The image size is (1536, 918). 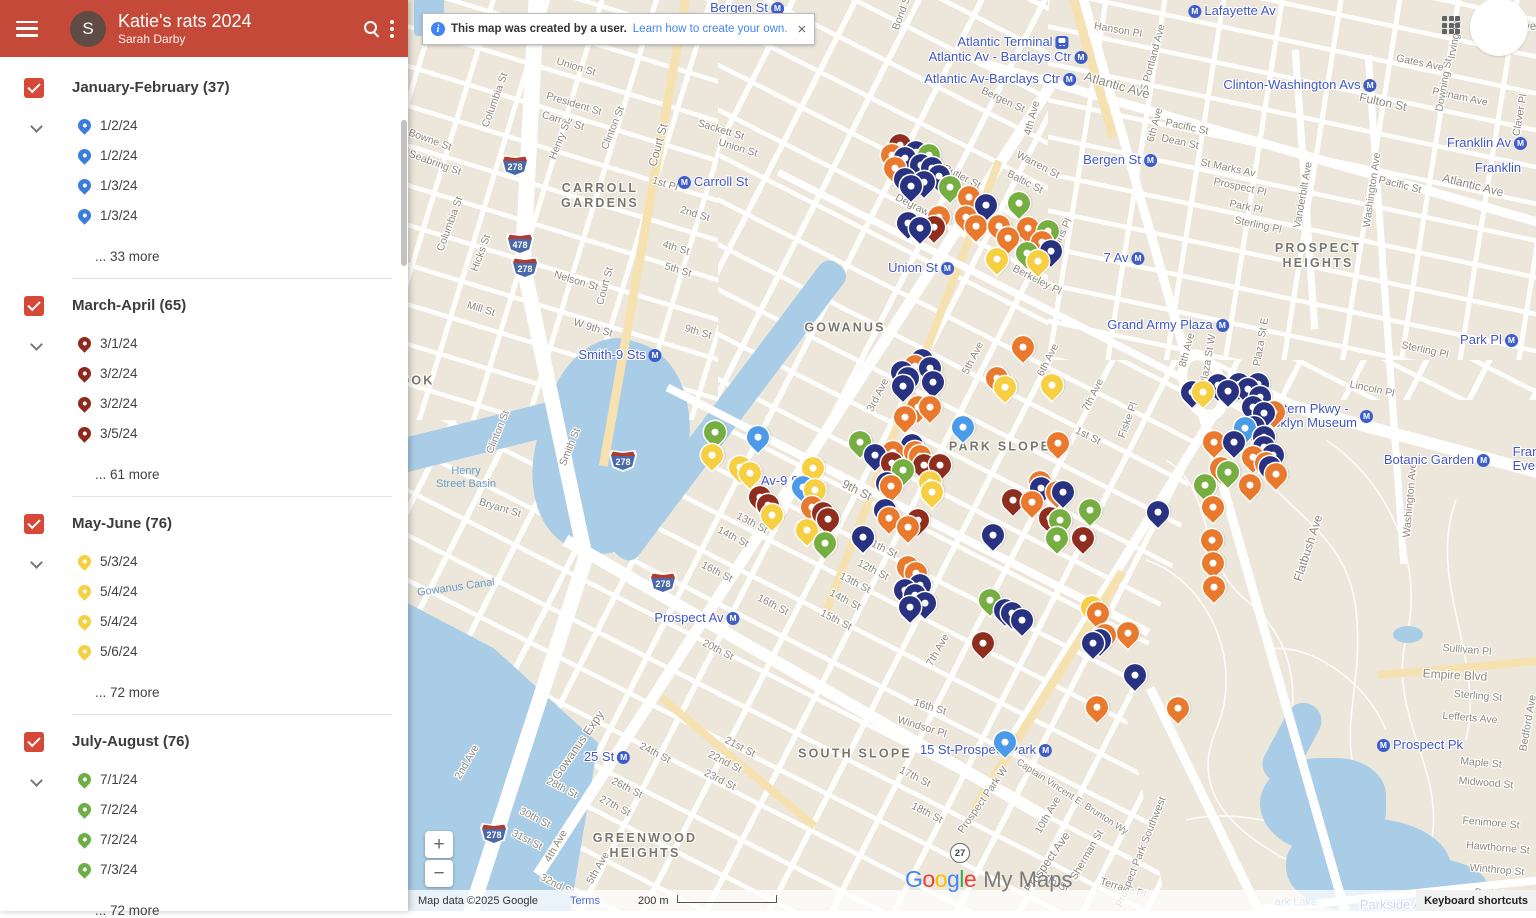 I want to click on layer-item: 5/3/24, so click(x=106, y=561).